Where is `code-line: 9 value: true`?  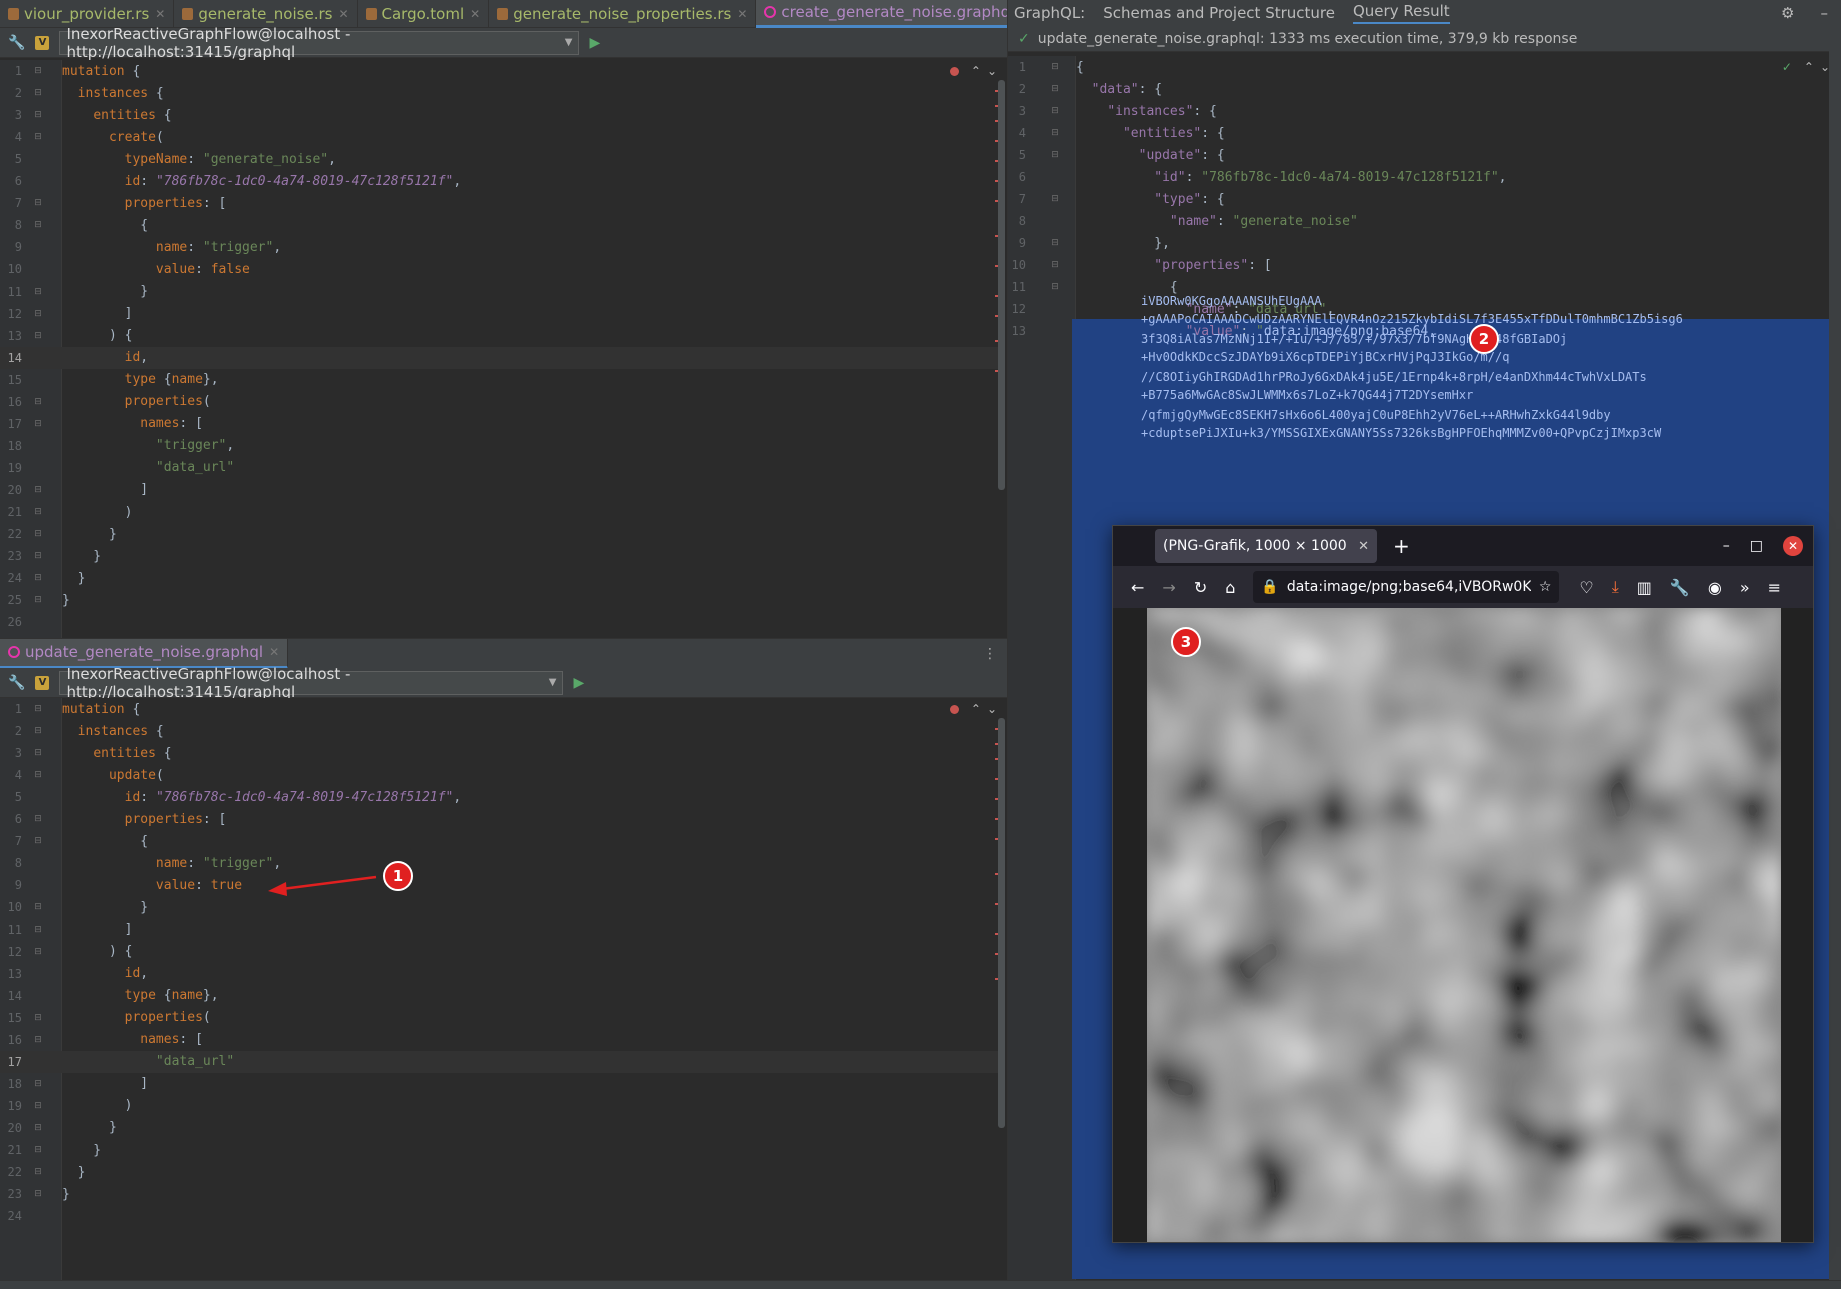
code-line: 9 value: true is located at coordinates (500, 885).